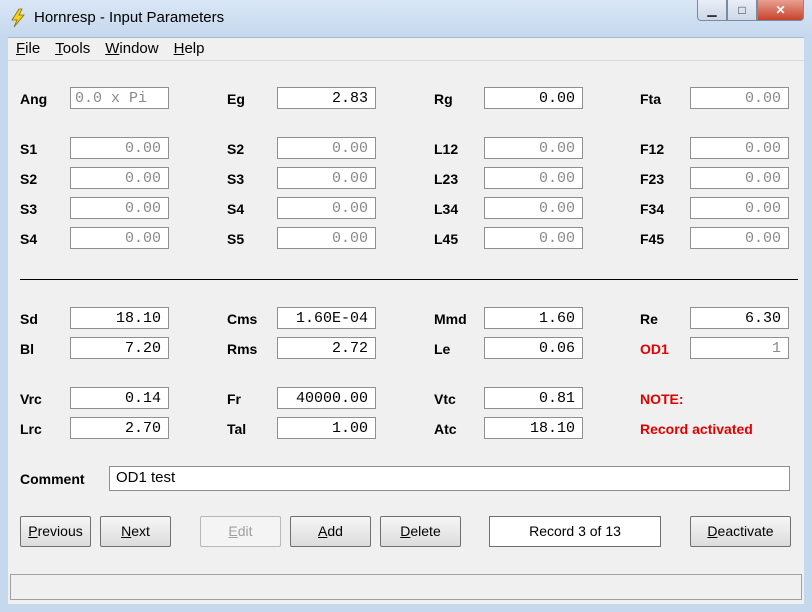  I want to click on menu-bar: File Tools Window Help, so click(406, 49).